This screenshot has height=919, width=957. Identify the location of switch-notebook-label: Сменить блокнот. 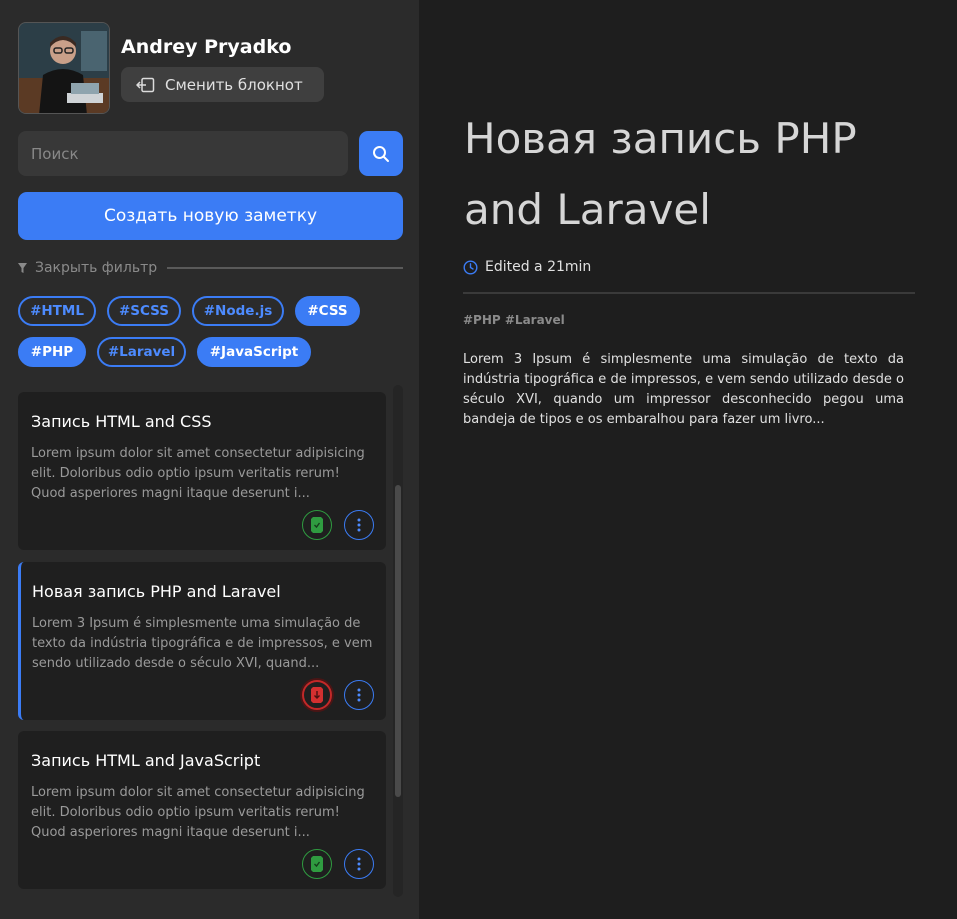
(234, 84).